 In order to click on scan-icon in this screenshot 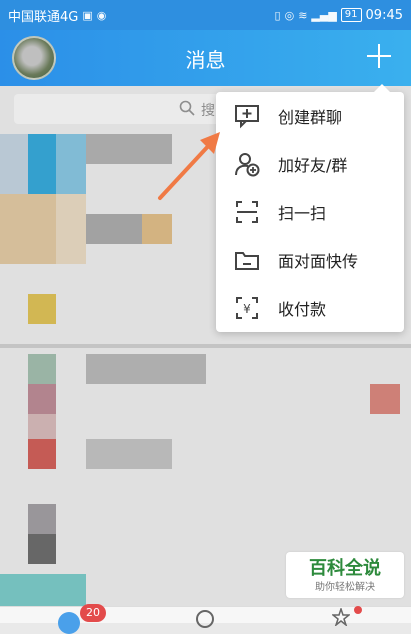, I will do `click(247, 212)`.